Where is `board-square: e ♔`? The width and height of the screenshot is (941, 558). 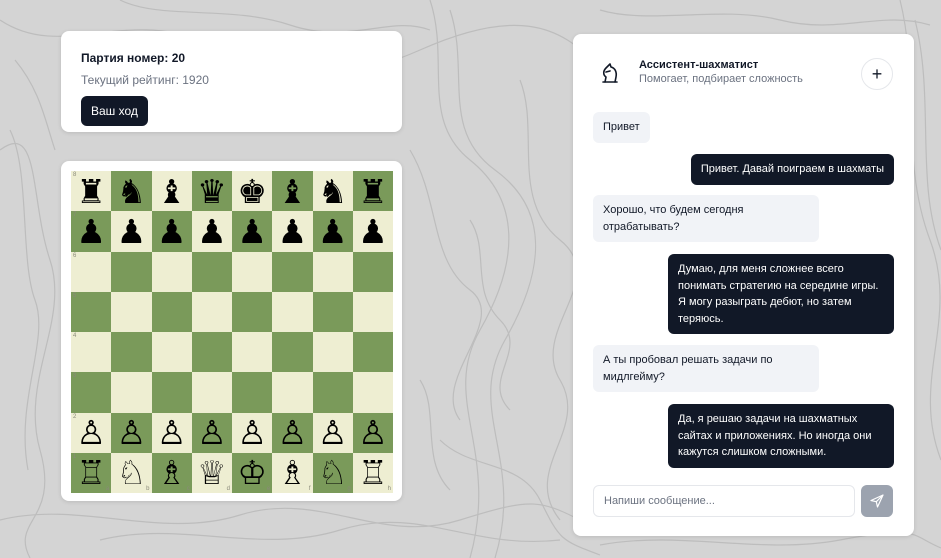
board-square: e ♔ is located at coordinates (252, 472).